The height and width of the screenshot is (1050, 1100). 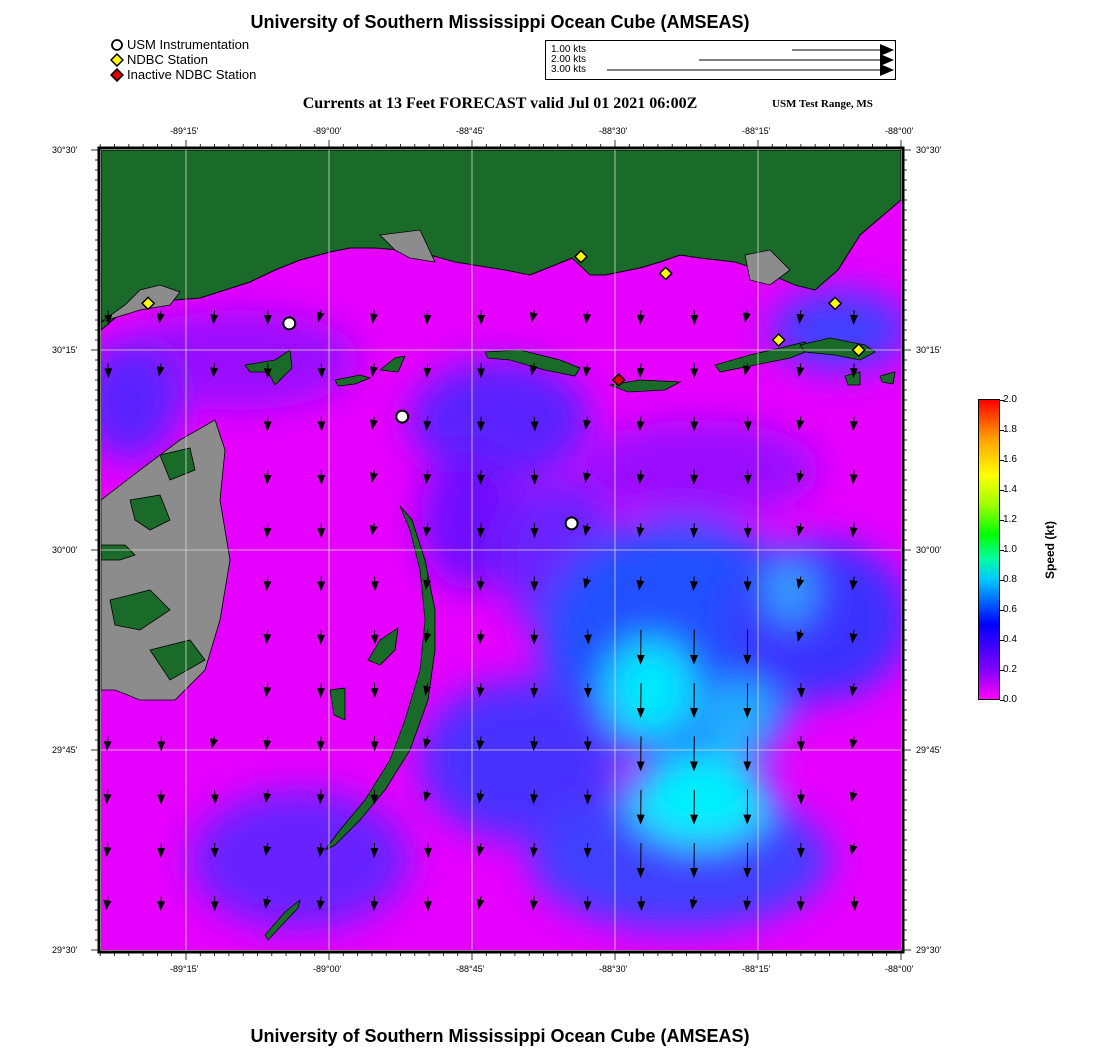 I want to click on lon-label-top: -88°00', so click(x=899, y=131).